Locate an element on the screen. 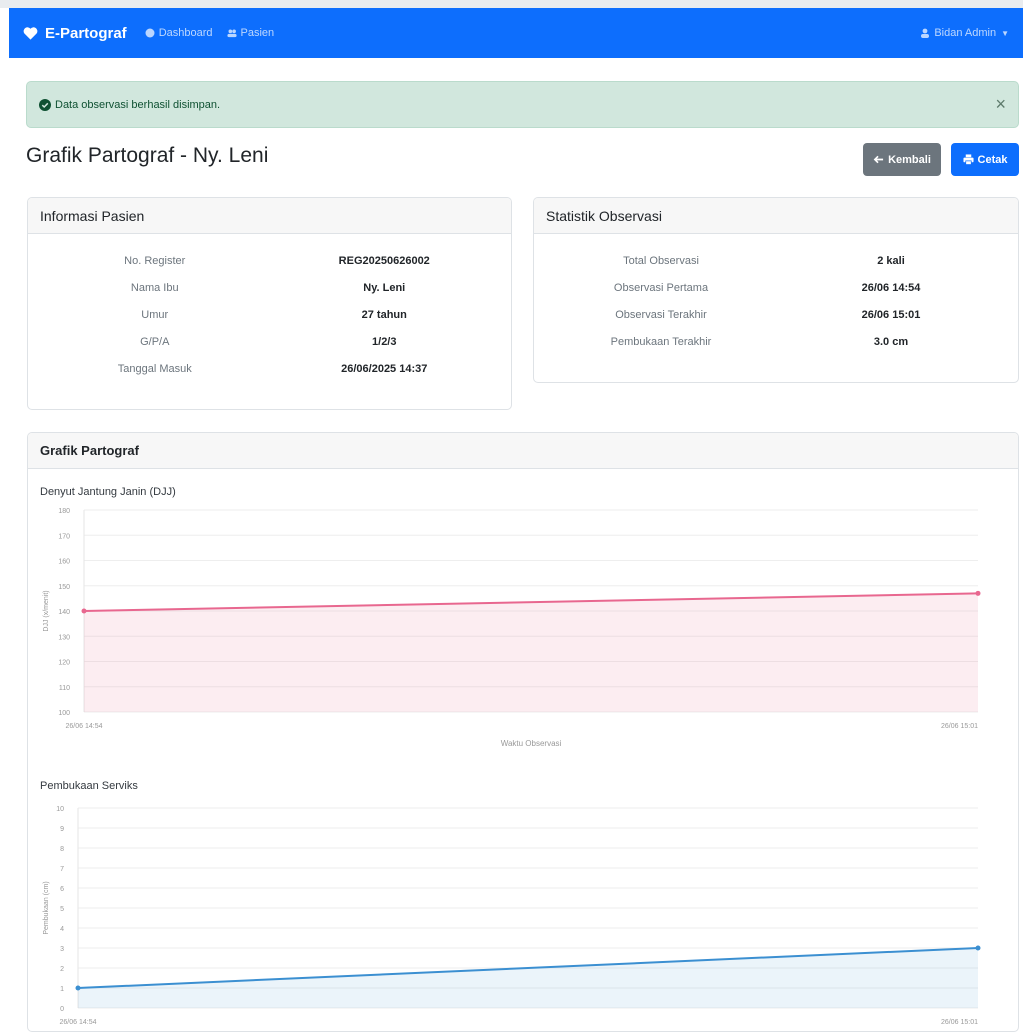 This screenshot has width=1023, height=1032. y-tick-label: 150 is located at coordinates (64, 587).